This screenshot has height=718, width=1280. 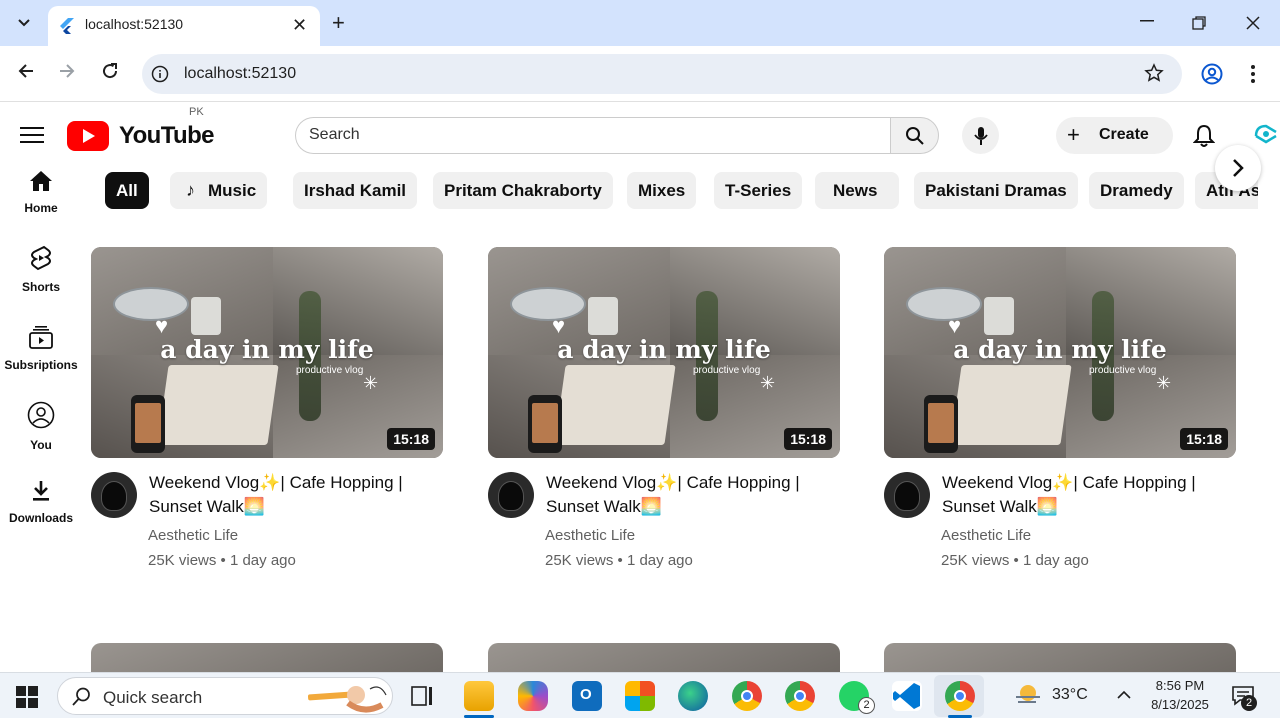 What do you see at coordinates (980, 135) in the screenshot?
I see `voice-search-button` at bounding box center [980, 135].